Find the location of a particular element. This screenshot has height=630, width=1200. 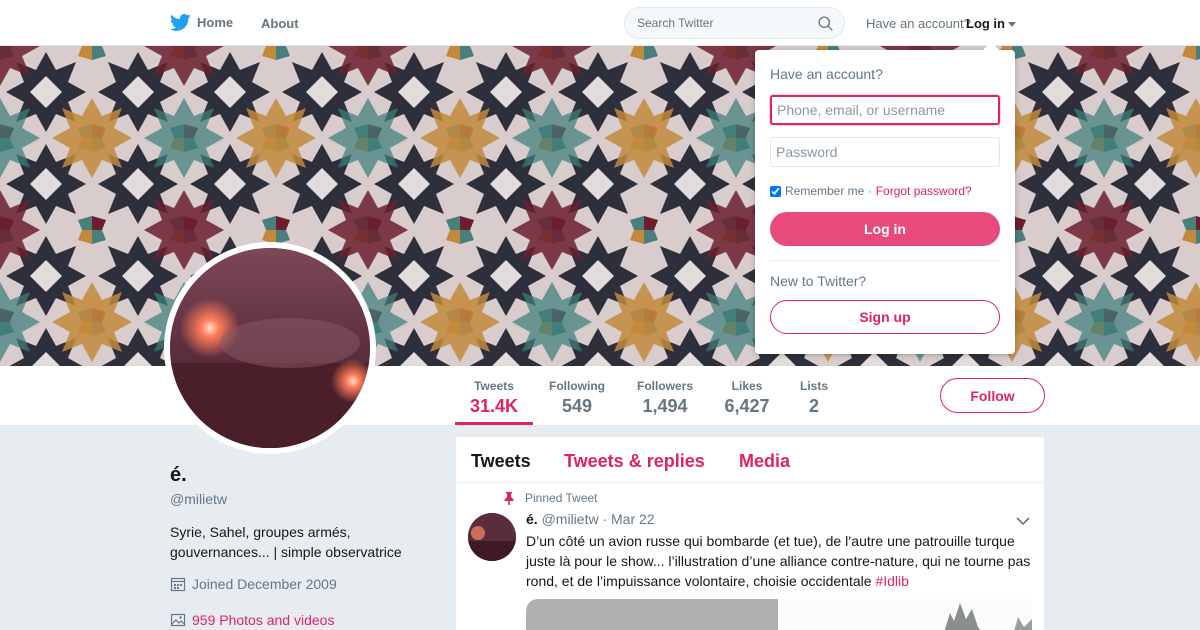

tweet-avatar-photo is located at coordinates (492, 537).